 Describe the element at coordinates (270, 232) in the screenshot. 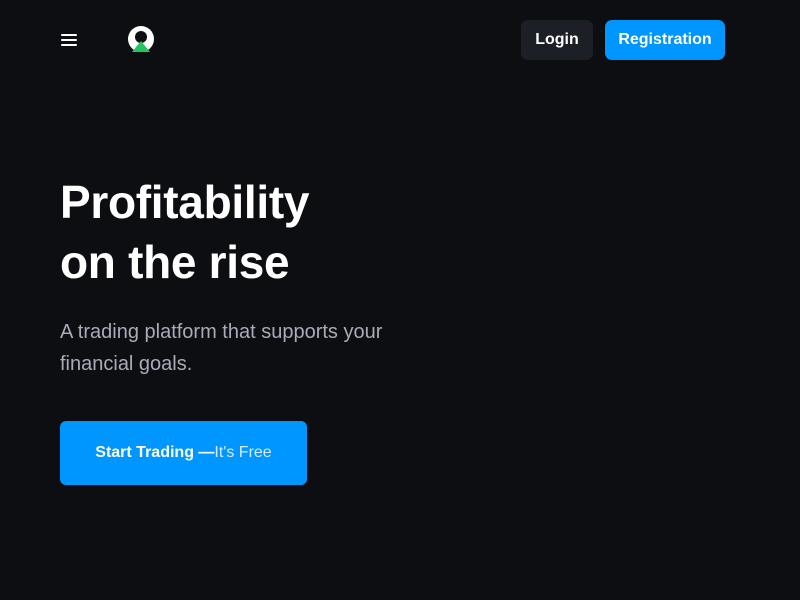

I see `hero-title: Profitability on the rise` at that location.